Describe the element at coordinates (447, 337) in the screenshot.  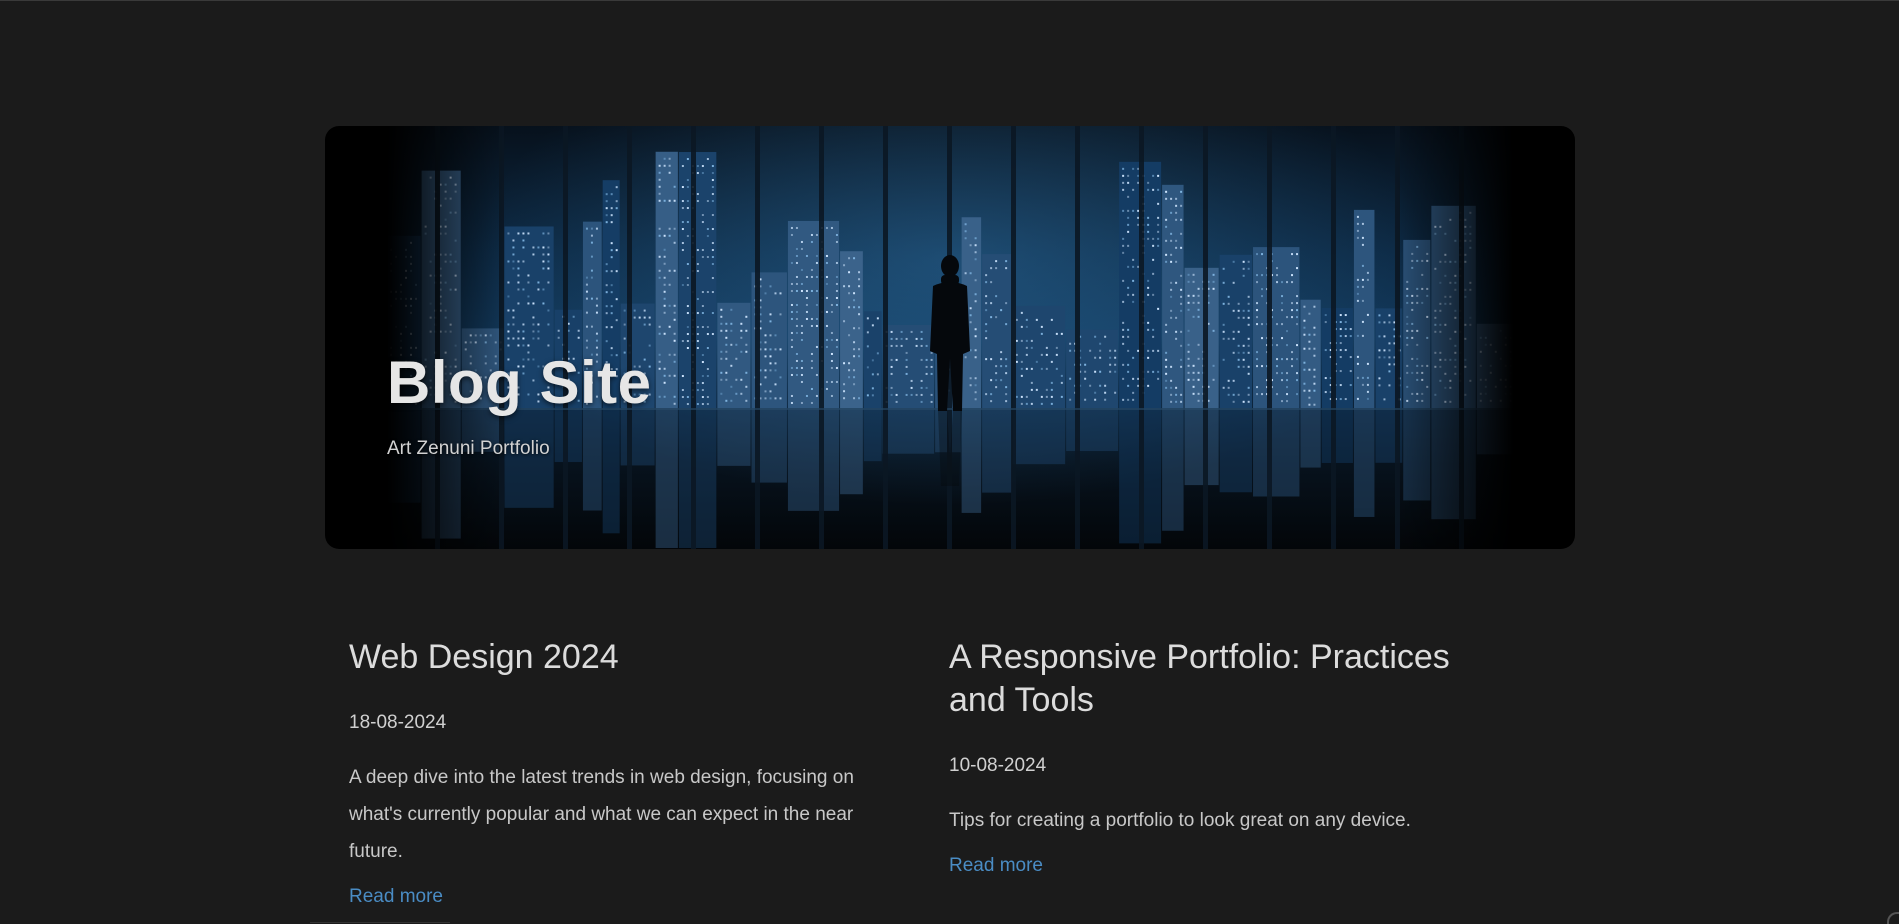
I see `hero-fade-left` at that location.